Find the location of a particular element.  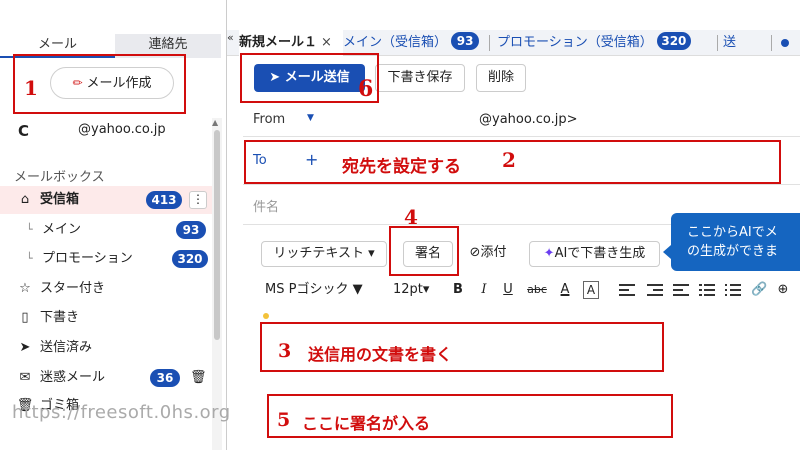

sidebar-item-starred: ☆ スター付き is located at coordinates (106, 289).